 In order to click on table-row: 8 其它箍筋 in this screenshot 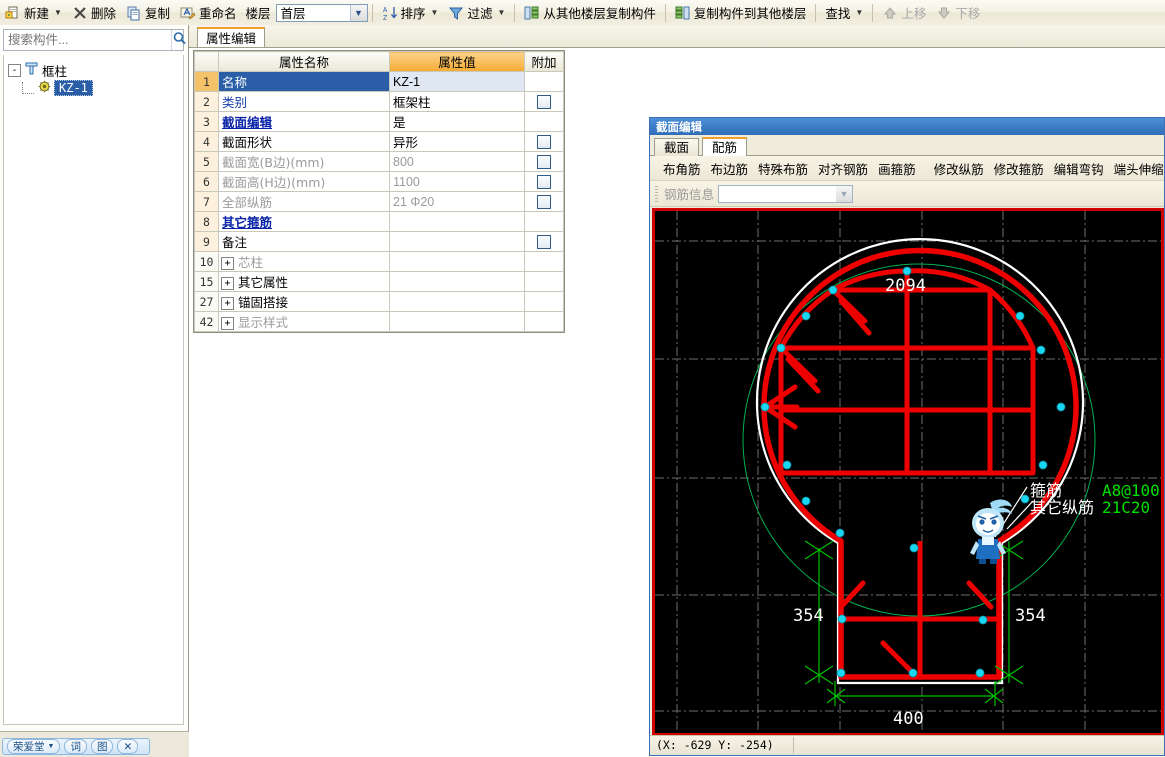, I will do `click(379, 221)`.